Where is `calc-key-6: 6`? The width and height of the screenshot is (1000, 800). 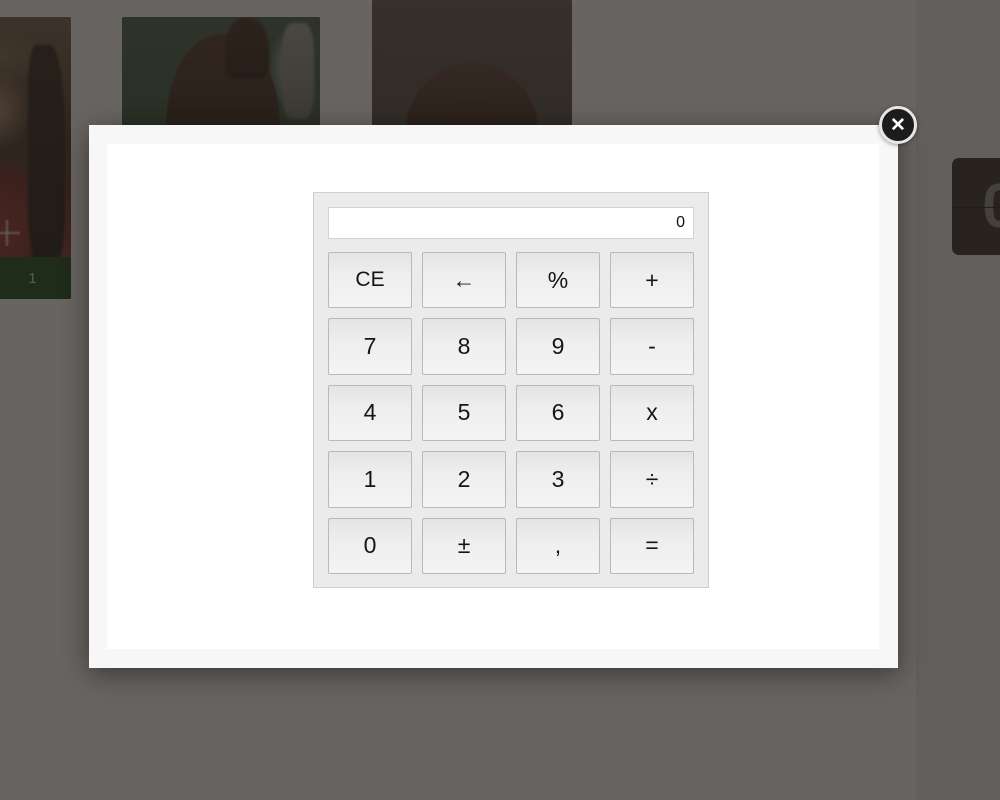 calc-key-6: 6 is located at coordinates (558, 413).